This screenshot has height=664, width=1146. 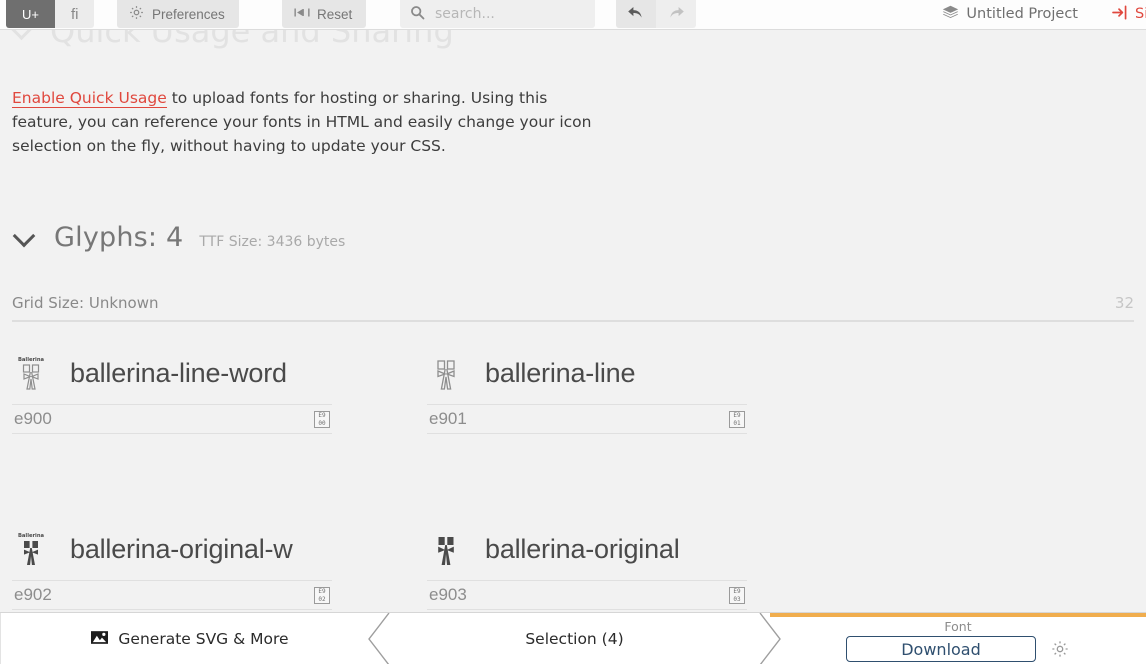 I want to click on glyph-name: ballerina-line, so click(x=560, y=372).